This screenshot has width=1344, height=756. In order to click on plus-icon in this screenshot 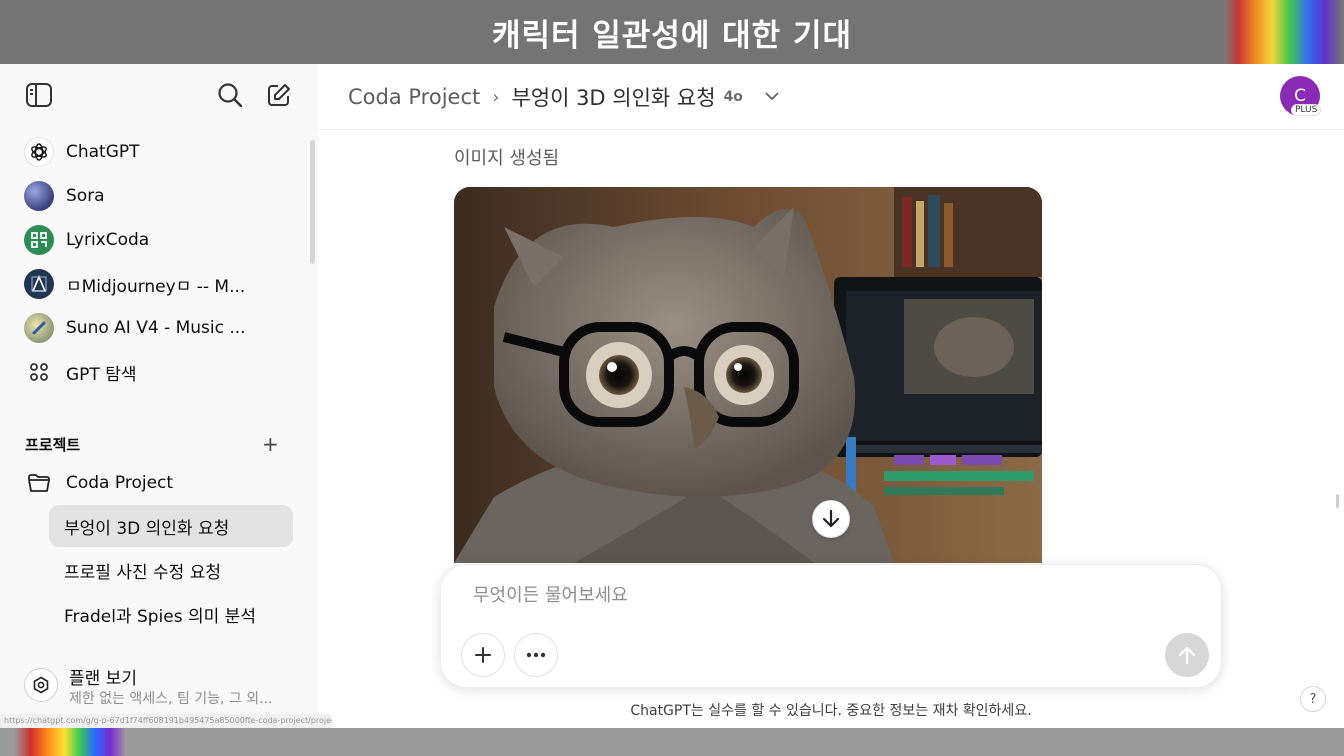, I will do `click(483, 655)`.